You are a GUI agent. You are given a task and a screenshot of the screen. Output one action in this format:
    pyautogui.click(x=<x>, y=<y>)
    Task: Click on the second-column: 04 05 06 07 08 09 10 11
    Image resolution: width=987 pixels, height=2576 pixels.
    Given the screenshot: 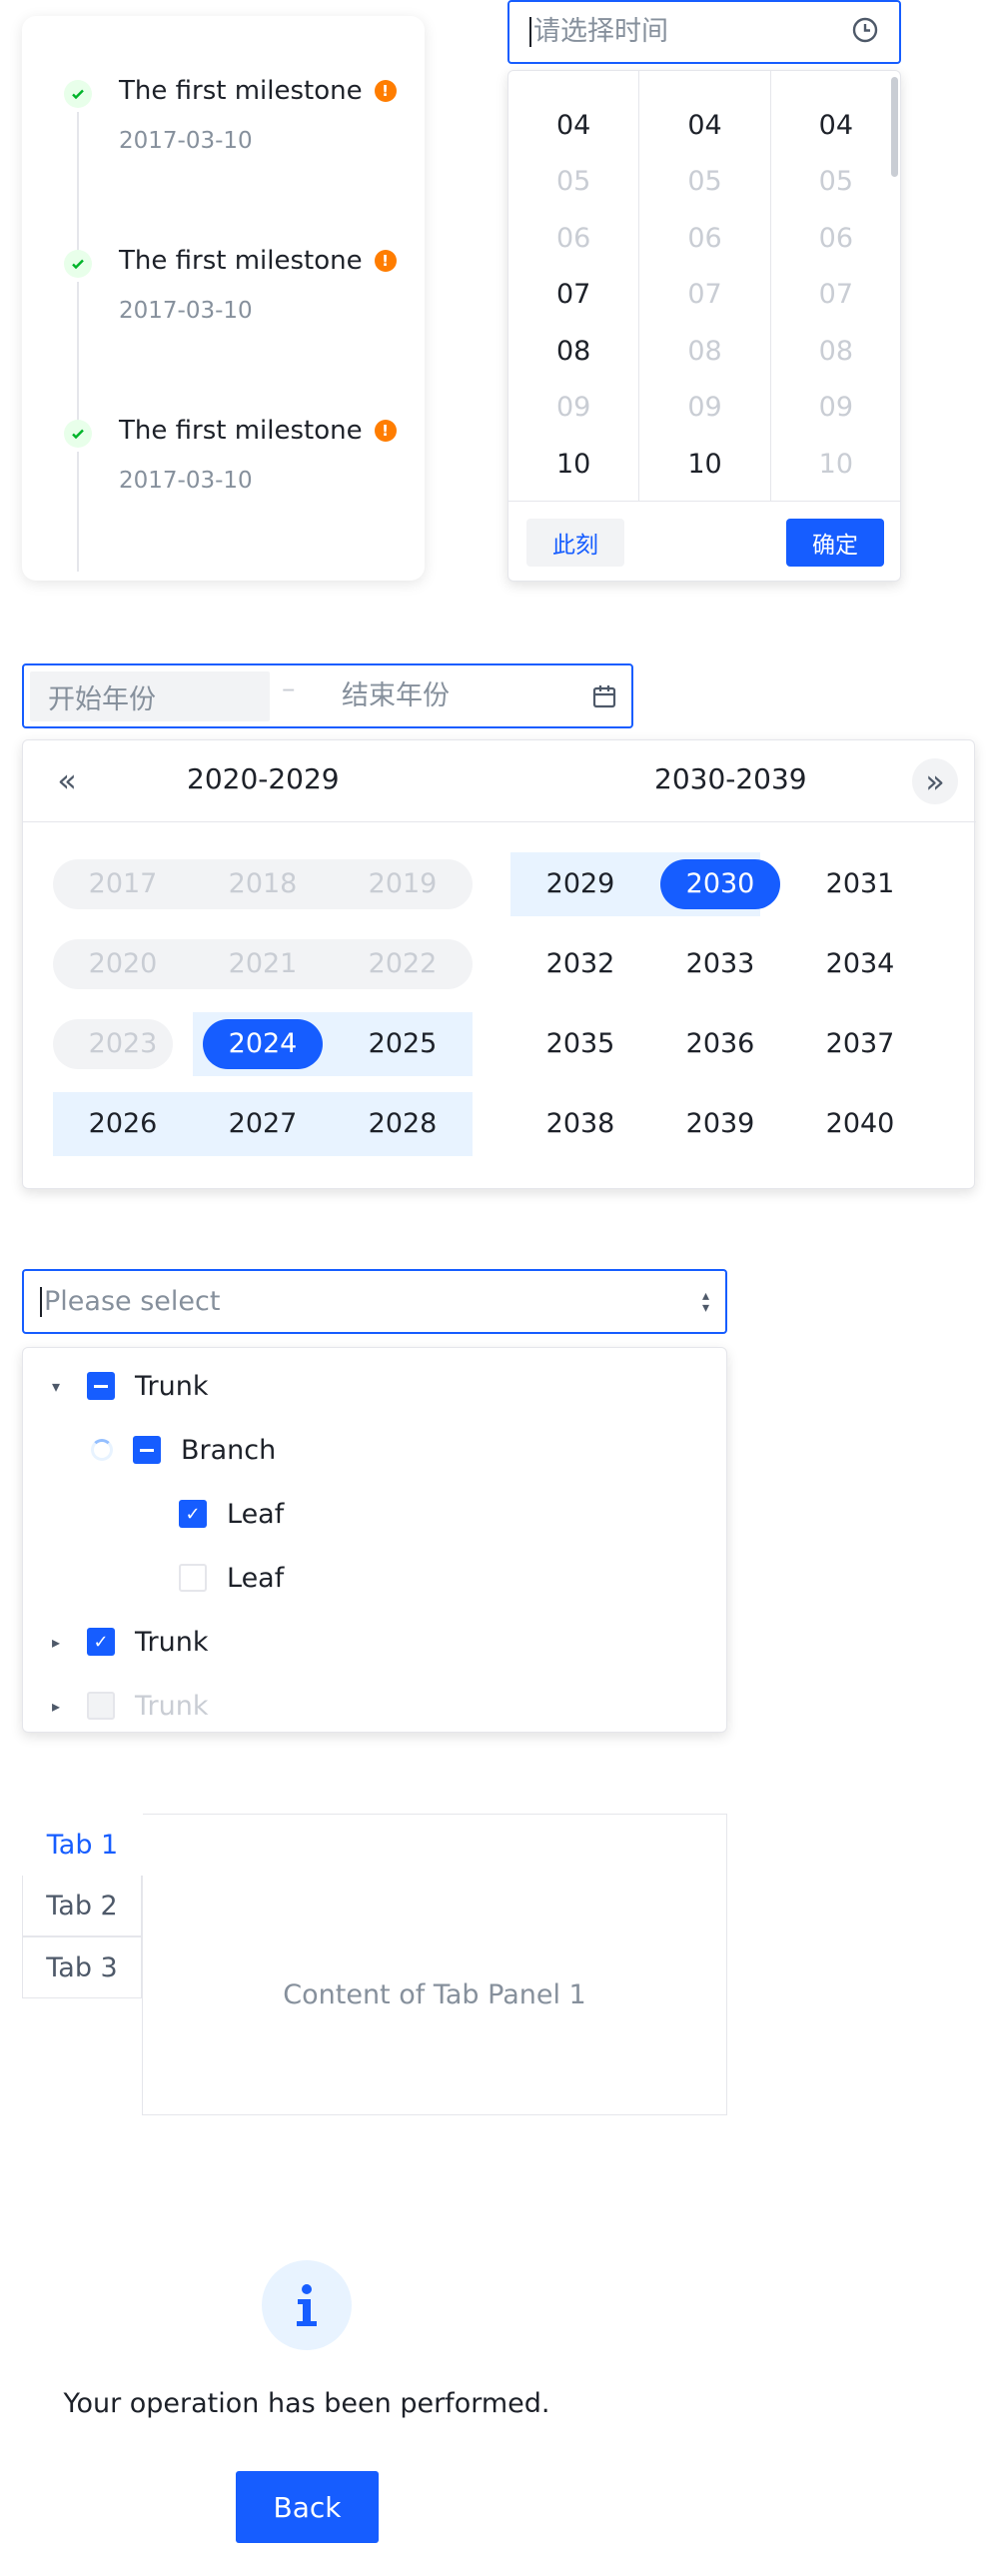 What is the action you would take?
    pyautogui.click(x=835, y=286)
    